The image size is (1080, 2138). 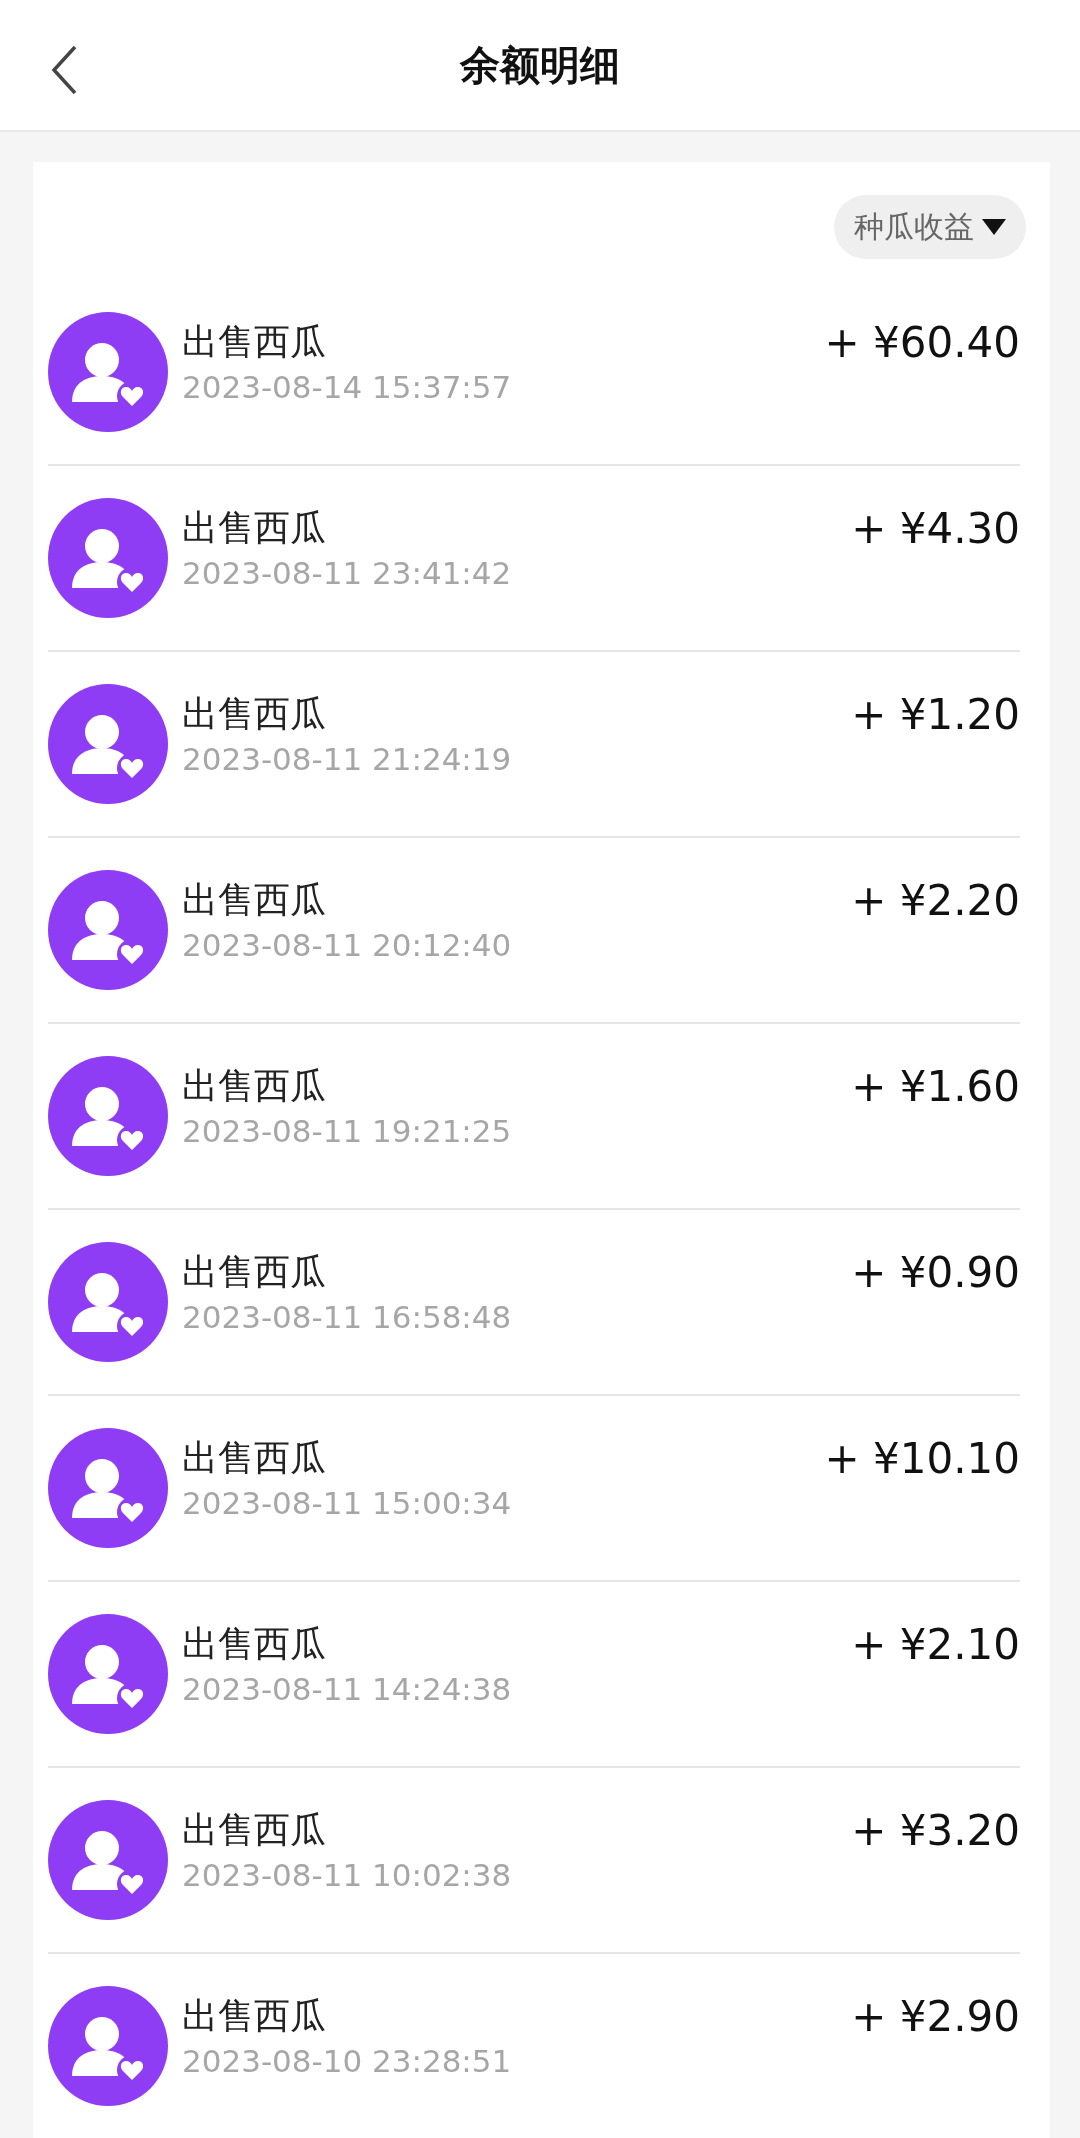 I want to click on caret-icon, so click(x=994, y=227).